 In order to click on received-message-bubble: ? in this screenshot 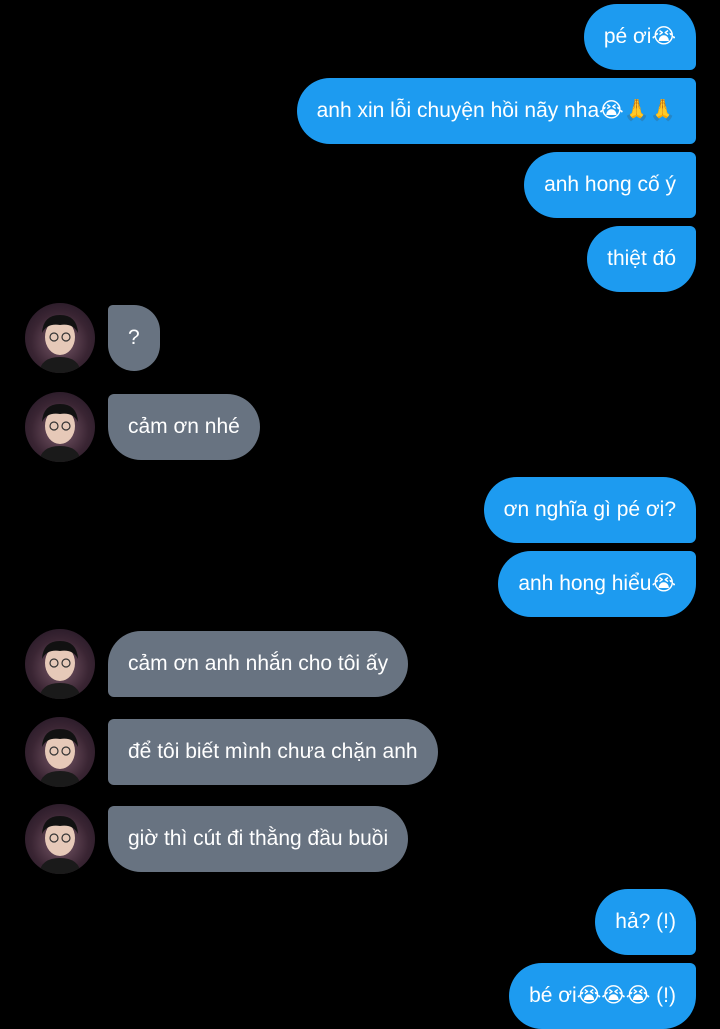, I will do `click(134, 338)`.